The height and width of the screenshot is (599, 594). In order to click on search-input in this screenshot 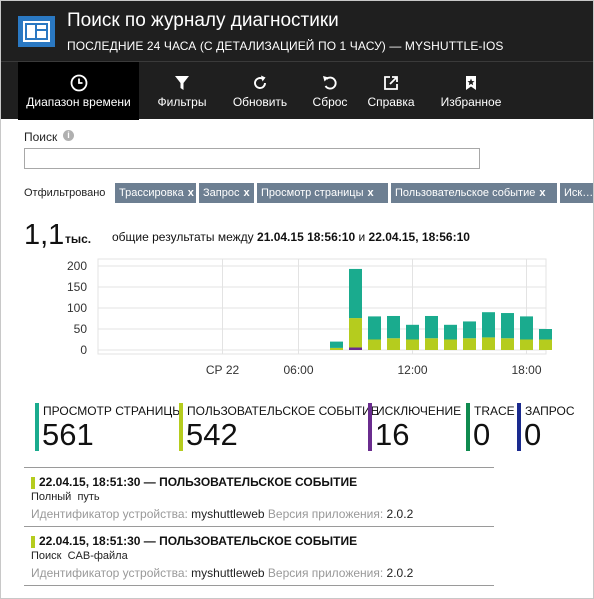, I will do `click(252, 158)`.